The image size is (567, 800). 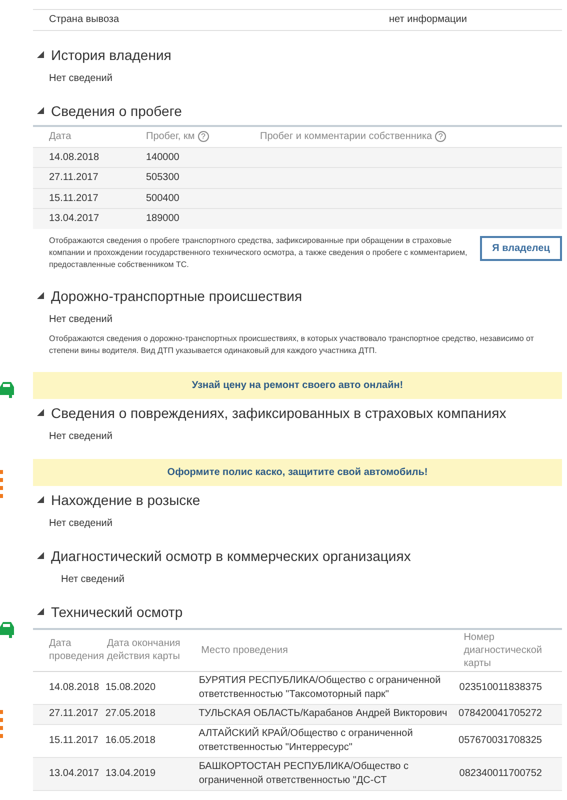 What do you see at coordinates (292, 344) in the screenshot?
I see `note-text: Отображаются сведения о дорожно-транспортных происшествиях, в которых участвовало транспортное средство, независимо от степени вины водителя. Вид ДТП указывается одинаковый для каждого участника ДТП.` at bounding box center [292, 344].